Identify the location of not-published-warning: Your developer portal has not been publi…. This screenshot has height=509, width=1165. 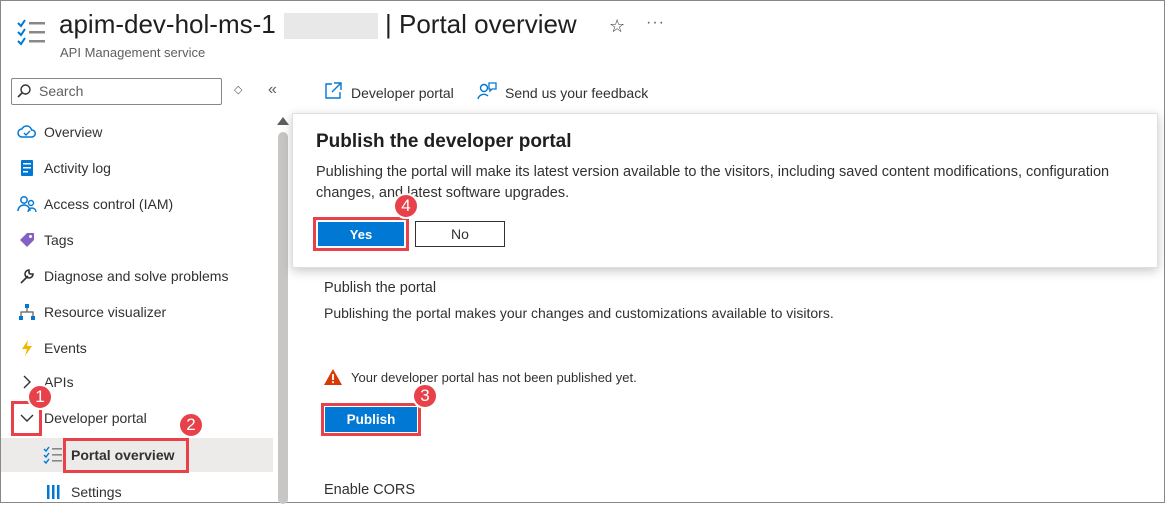
(494, 377).